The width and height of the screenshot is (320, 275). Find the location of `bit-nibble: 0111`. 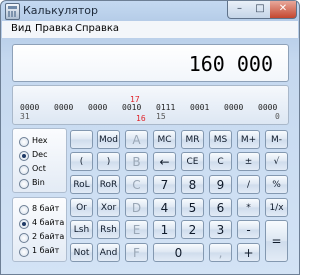

bit-nibble: 0111 is located at coordinates (165, 107).